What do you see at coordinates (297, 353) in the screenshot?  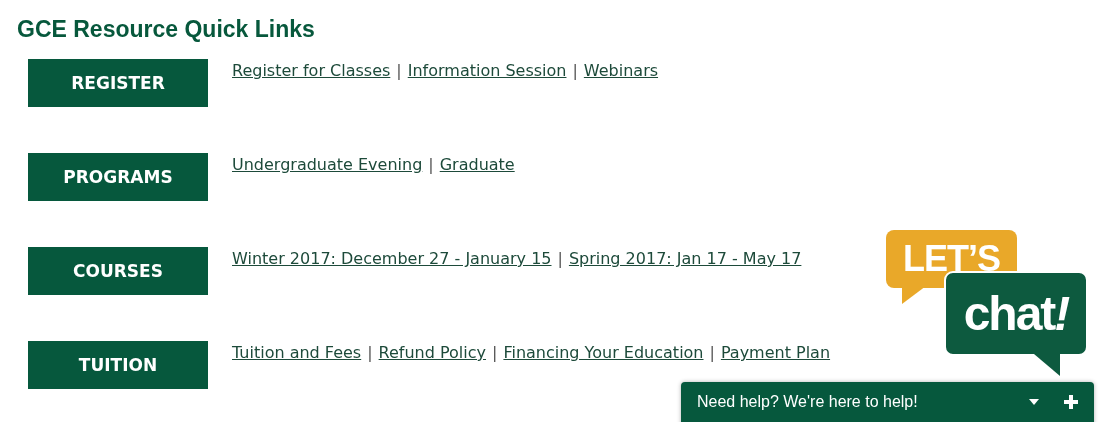 I see `quick-link: Tuition and Fees` at bounding box center [297, 353].